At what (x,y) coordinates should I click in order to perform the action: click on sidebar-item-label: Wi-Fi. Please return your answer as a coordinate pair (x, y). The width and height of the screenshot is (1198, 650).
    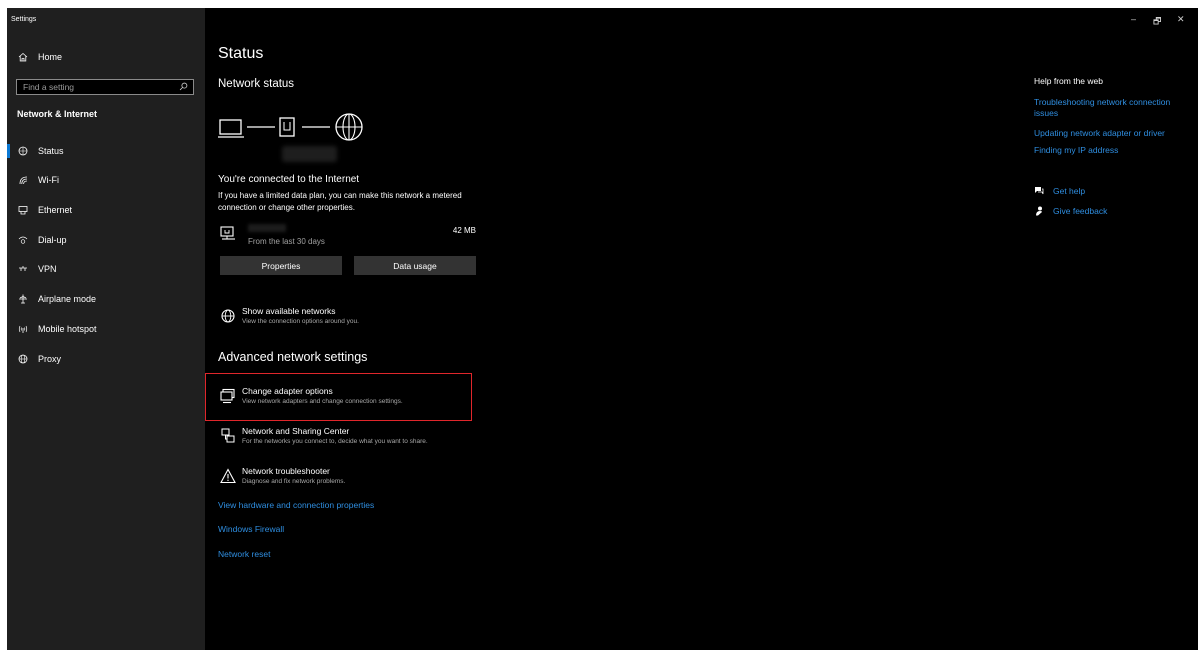
    Looking at the image, I should click on (48, 180).